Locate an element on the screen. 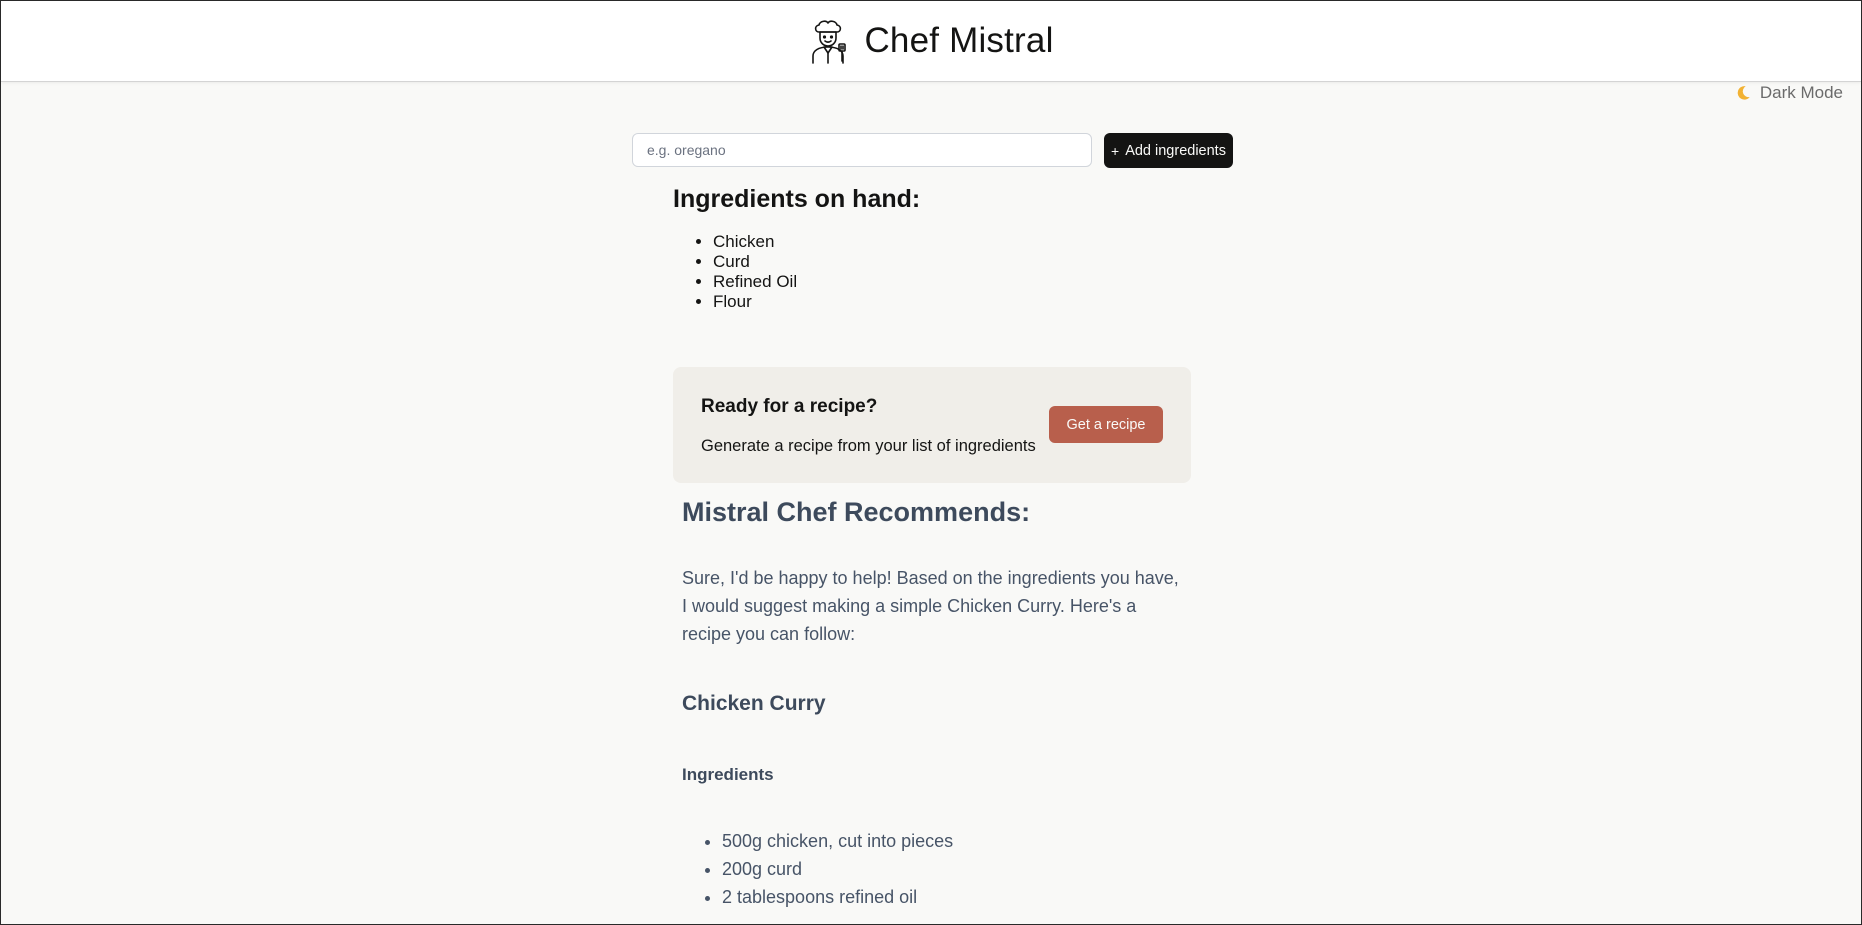 The height and width of the screenshot is (925, 1862). ingredient-item: Refined Oil is located at coordinates (953, 282).